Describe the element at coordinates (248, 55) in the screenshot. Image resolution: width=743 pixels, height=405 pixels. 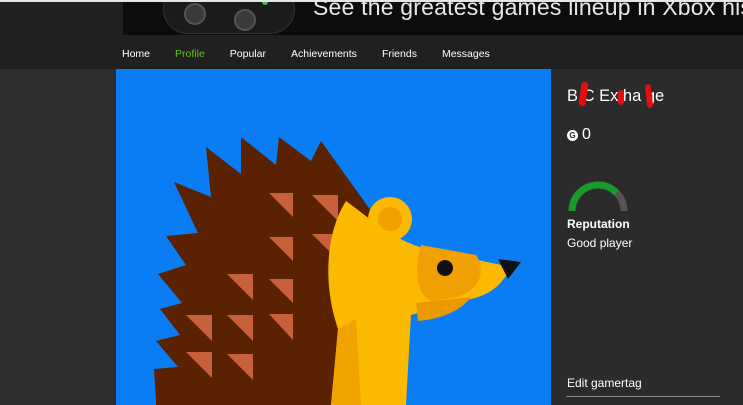
I see `nav-popular: Popular` at that location.